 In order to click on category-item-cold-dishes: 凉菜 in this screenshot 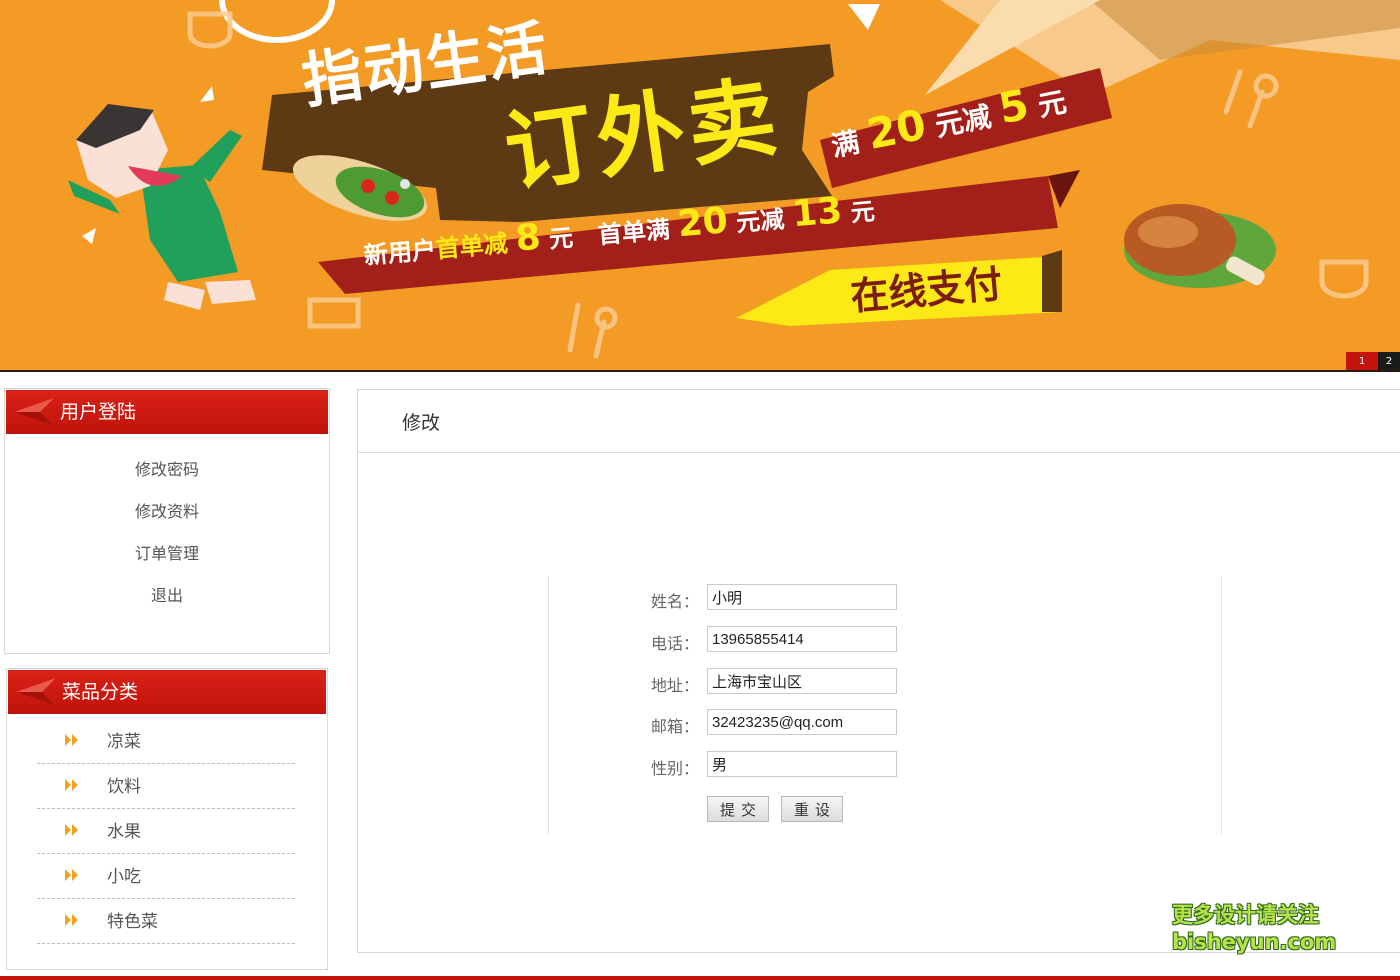, I will do `click(166, 741)`.